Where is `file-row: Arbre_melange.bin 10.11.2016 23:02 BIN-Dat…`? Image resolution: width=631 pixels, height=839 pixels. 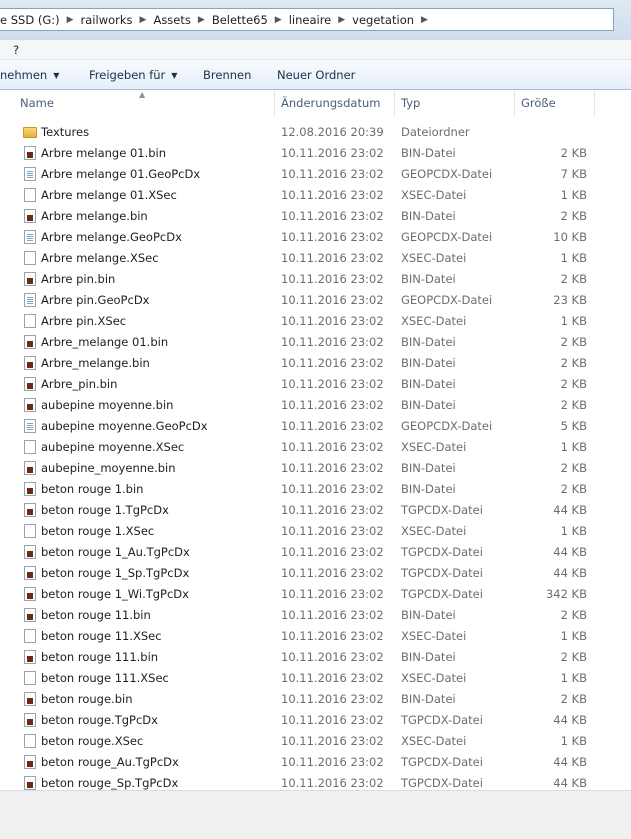 file-row: Arbre_melange.bin 10.11.2016 23:02 BIN-Dat… is located at coordinates (315, 363).